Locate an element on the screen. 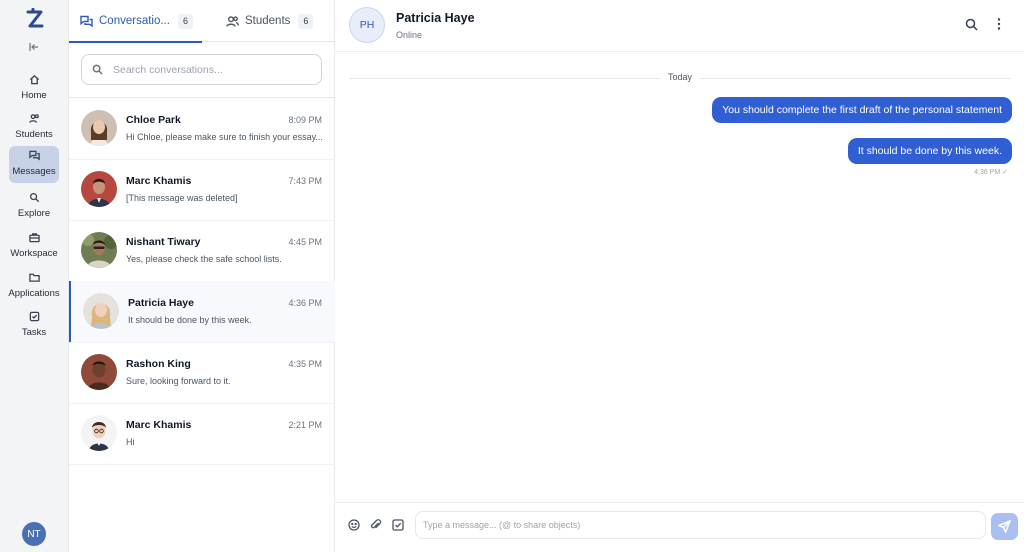 This screenshot has width=1024, height=552. send-button is located at coordinates (1004, 526).